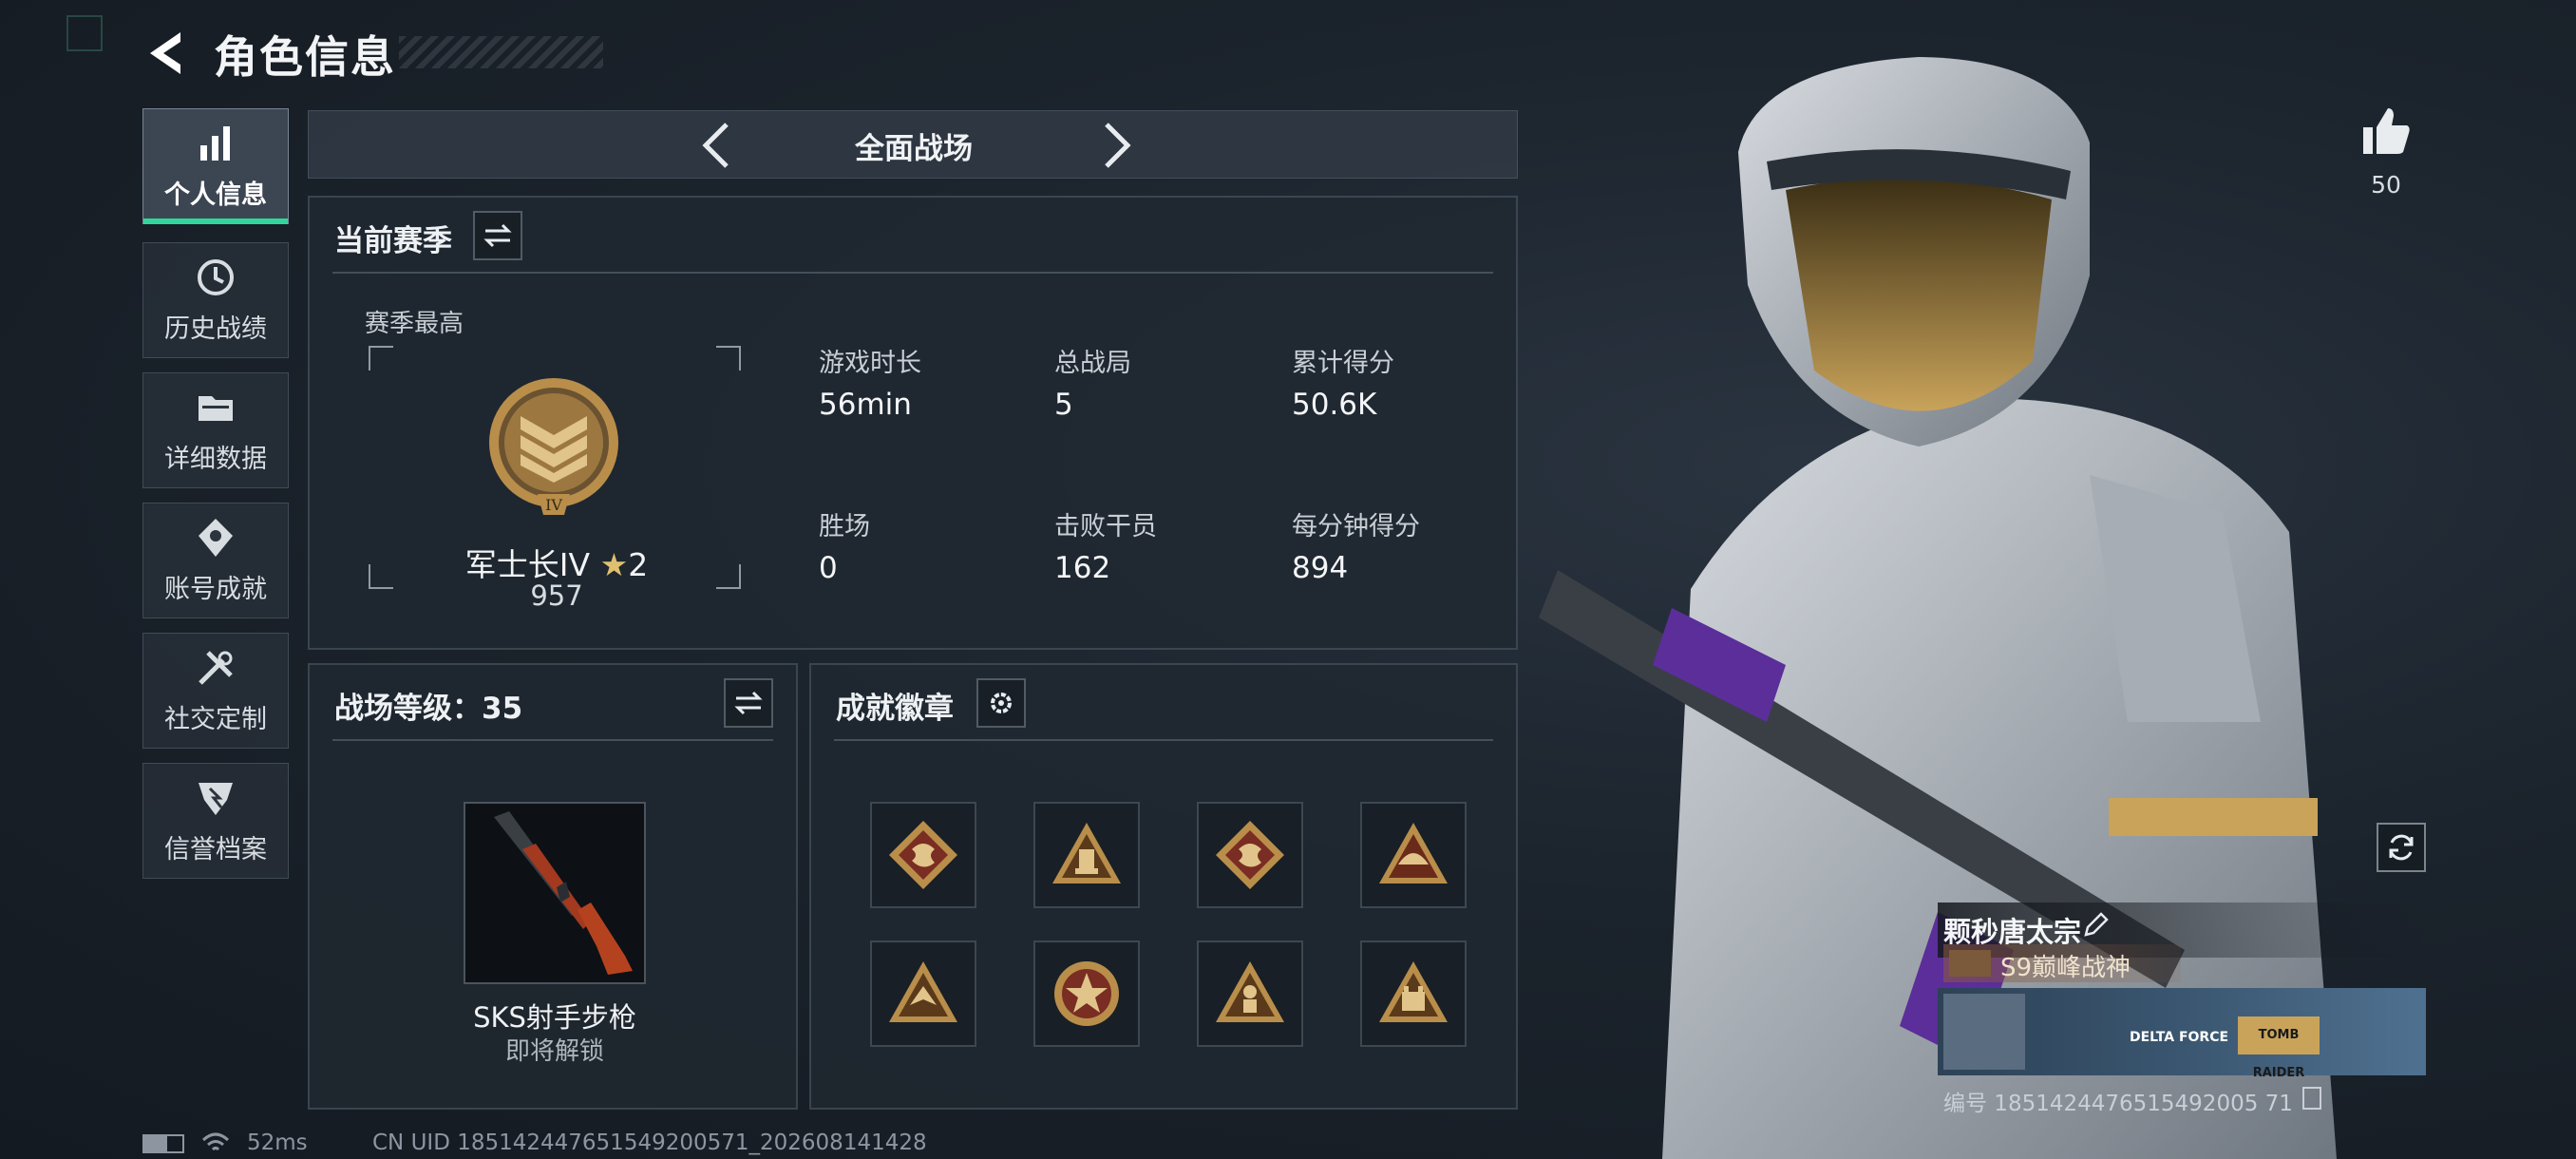 The image size is (2576, 1159). What do you see at coordinates (165, 53) in the screenshot?
I see `back-arrow-icon` at bounding box center [165, 53].